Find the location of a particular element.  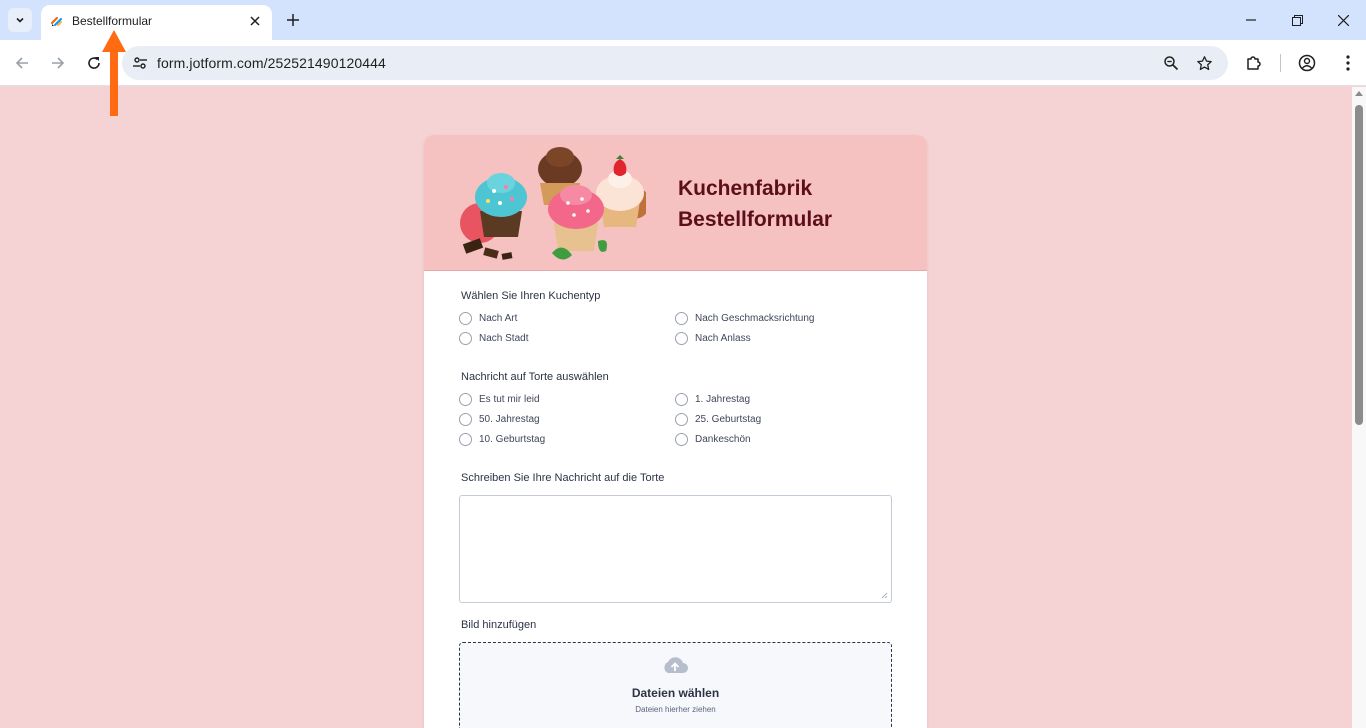

toolbar-divider is located at coordinates (1280, 63).